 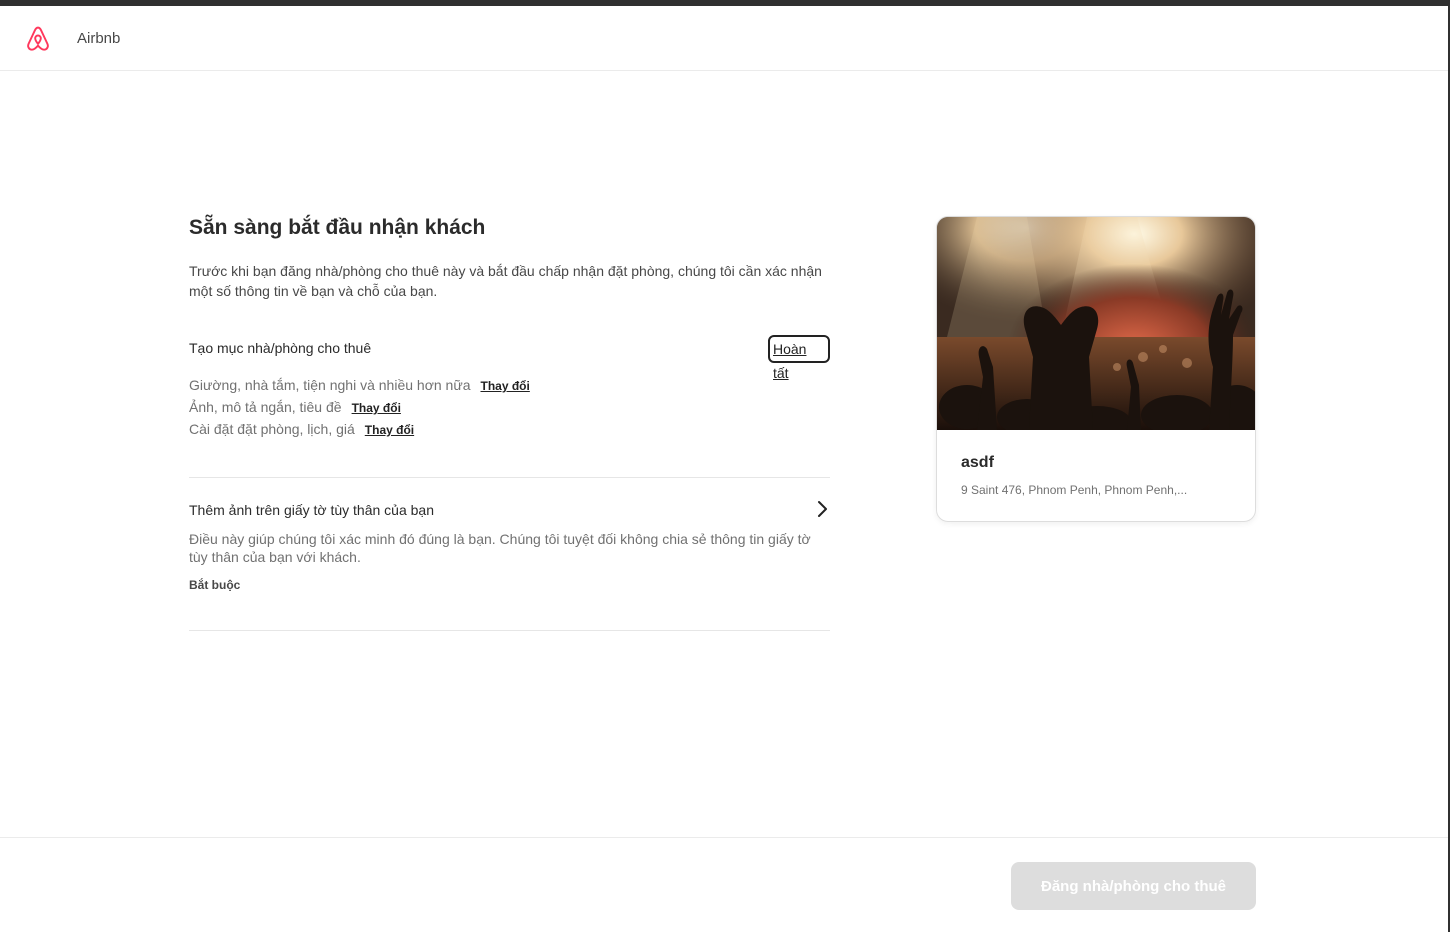 I want to click on brand-name: Airbnb, so click(x=98, y=38).